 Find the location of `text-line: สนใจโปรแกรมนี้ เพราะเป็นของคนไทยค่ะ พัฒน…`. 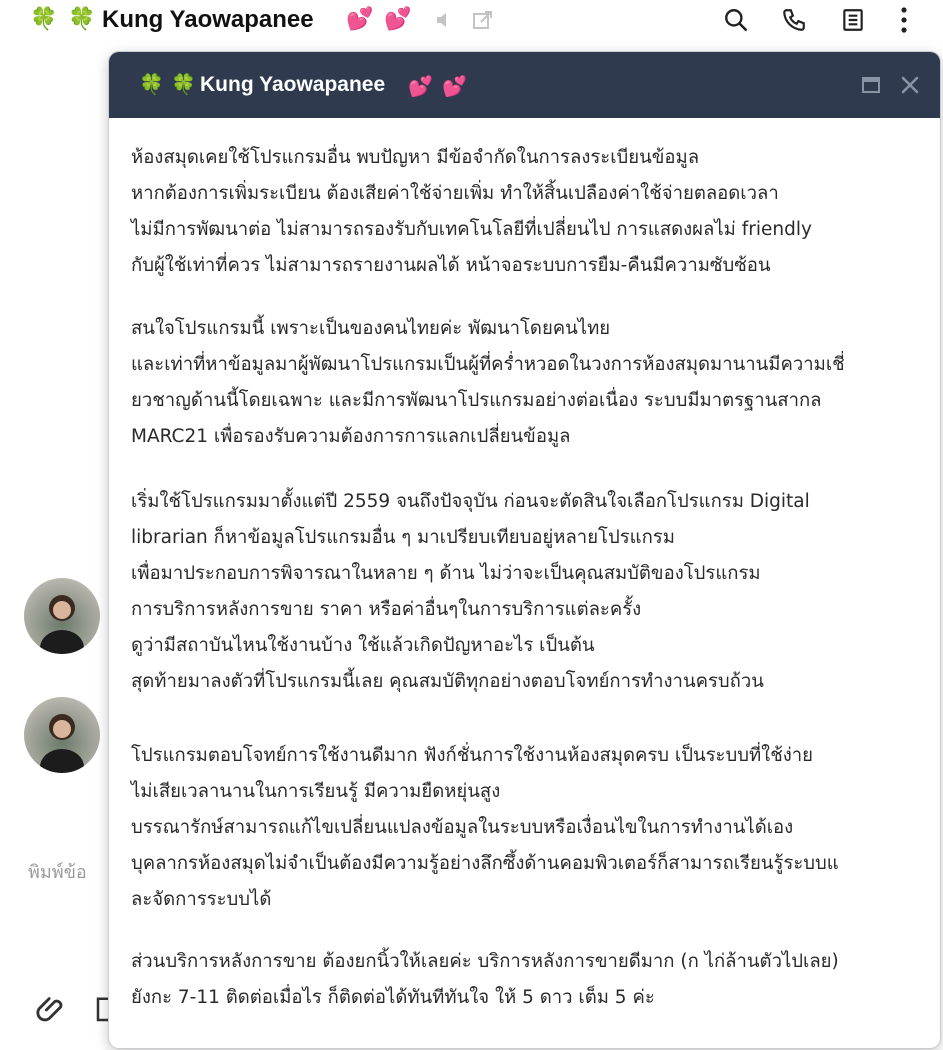

text-line: สนใจโปรแกรมนี้ เพราะเป็นของคนไทยค่ะ พัฒน… is located at coordinates (371, 328).